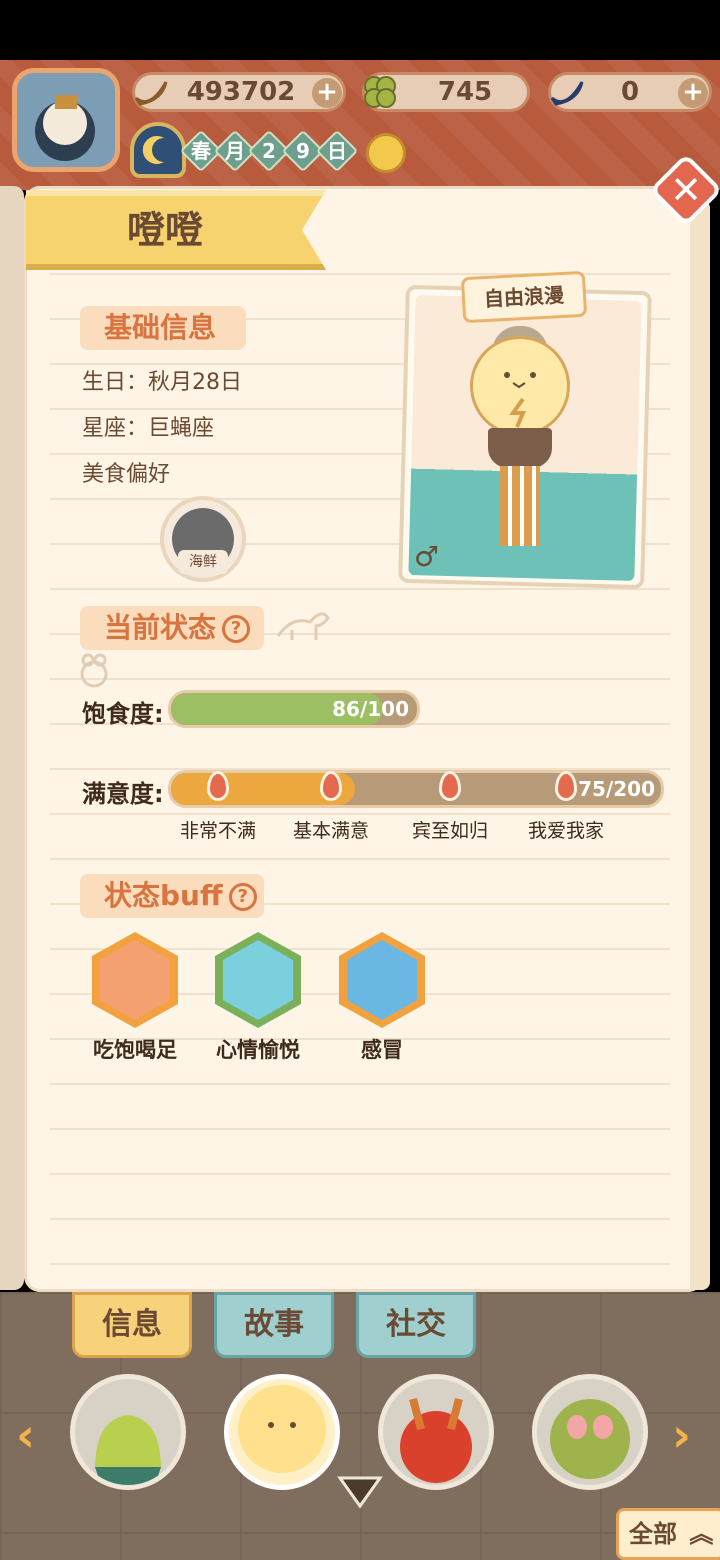 The width and height of the screenshot is (720, 1560). Describe the element at coordinates (520, 386) in the screenshot. I see `lightbulb-character` at that location.